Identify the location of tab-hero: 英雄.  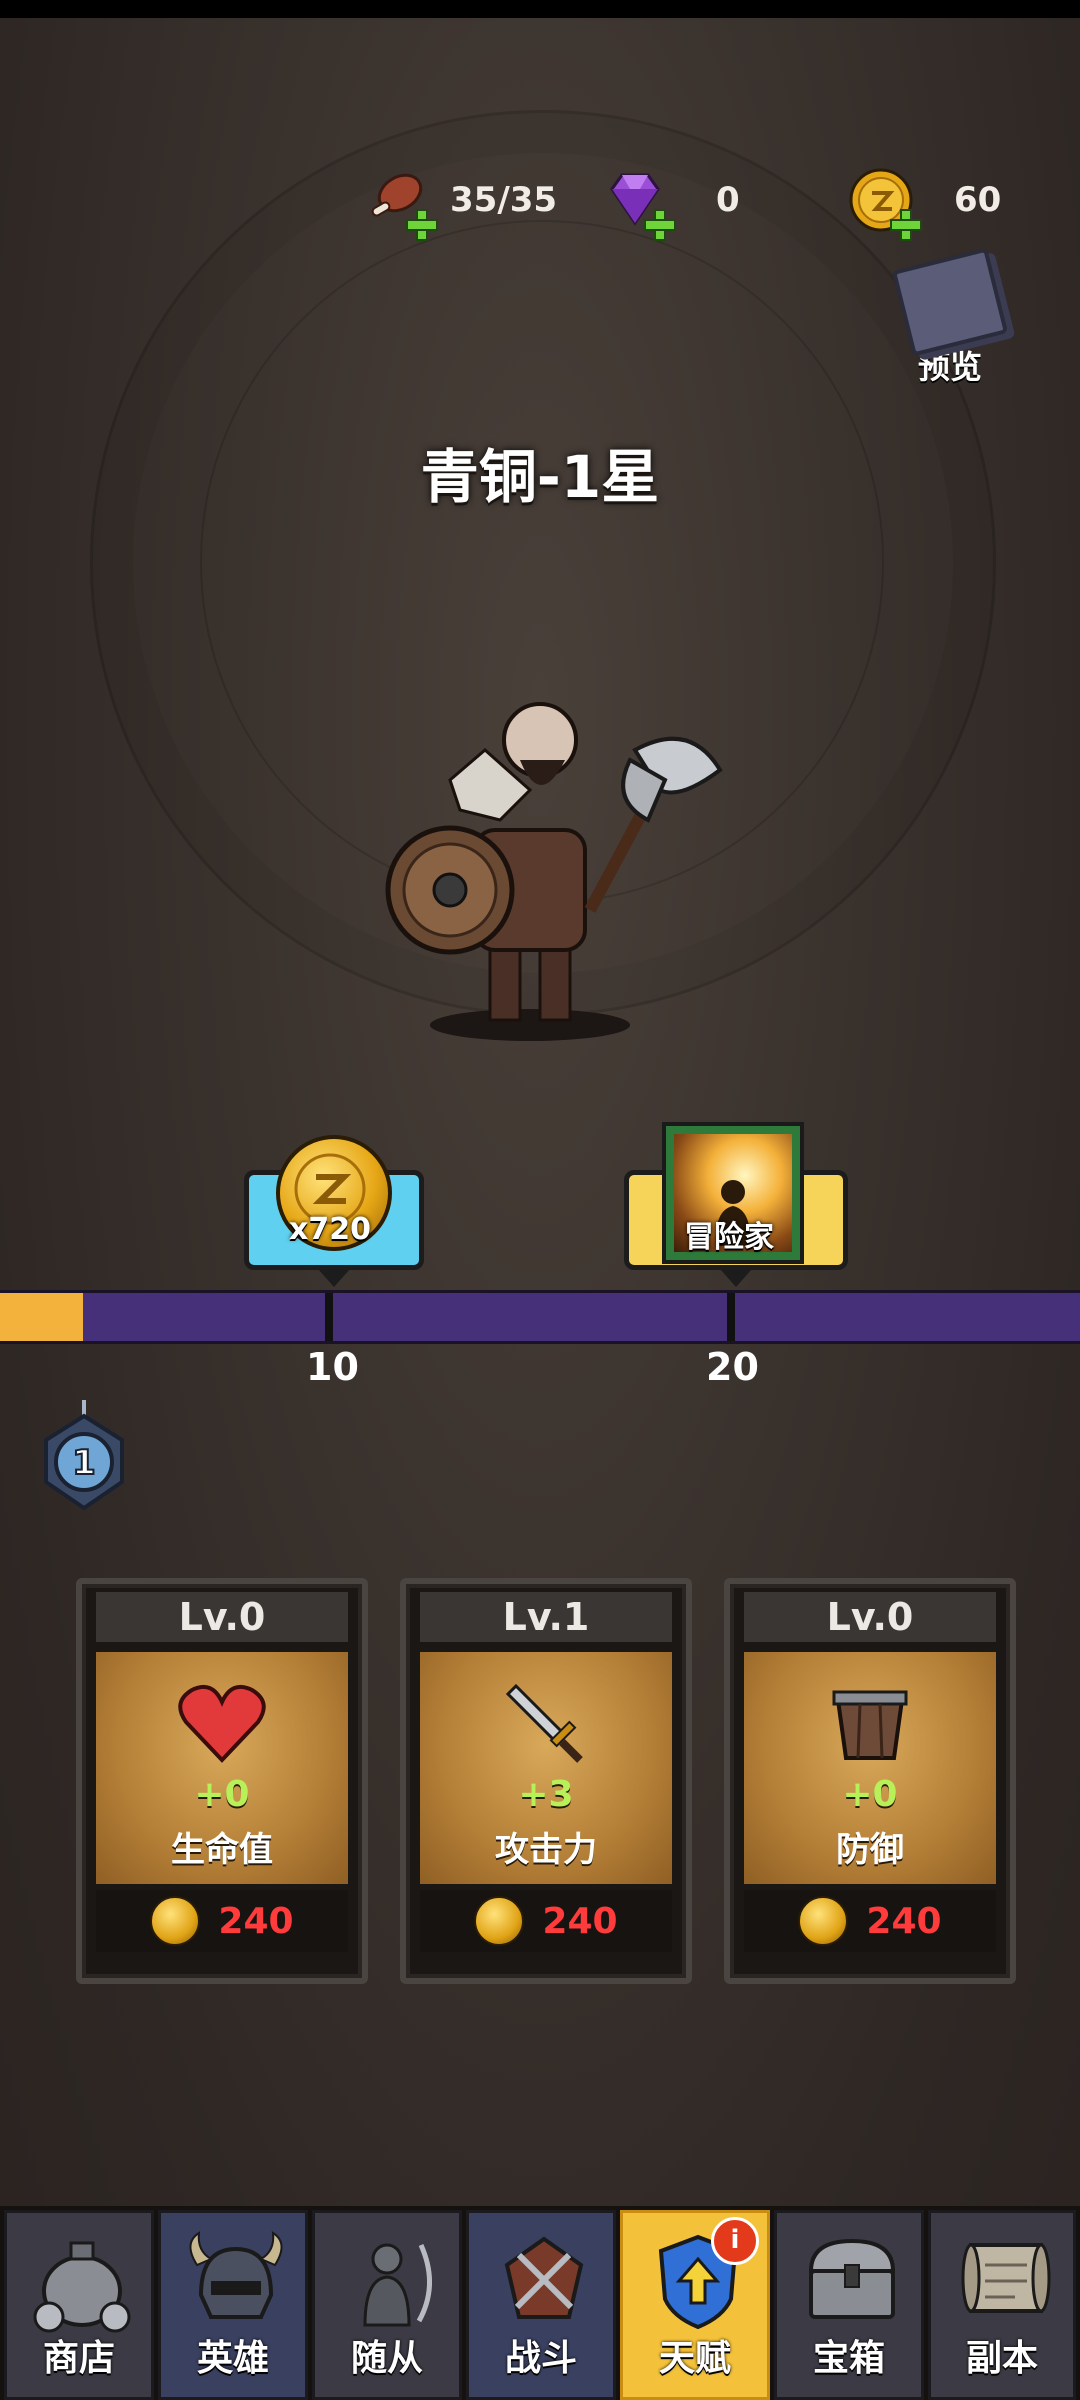
(233, 2305).